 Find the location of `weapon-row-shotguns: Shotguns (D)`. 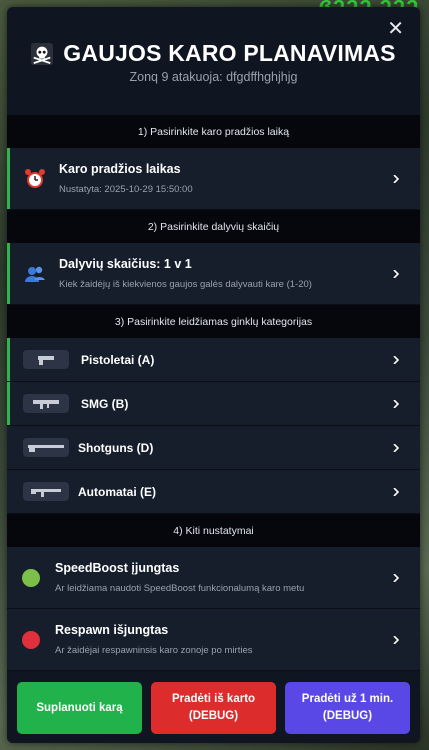

weapon-row-shotguns: Shotguns (D) is located at coordinates (213, 448).